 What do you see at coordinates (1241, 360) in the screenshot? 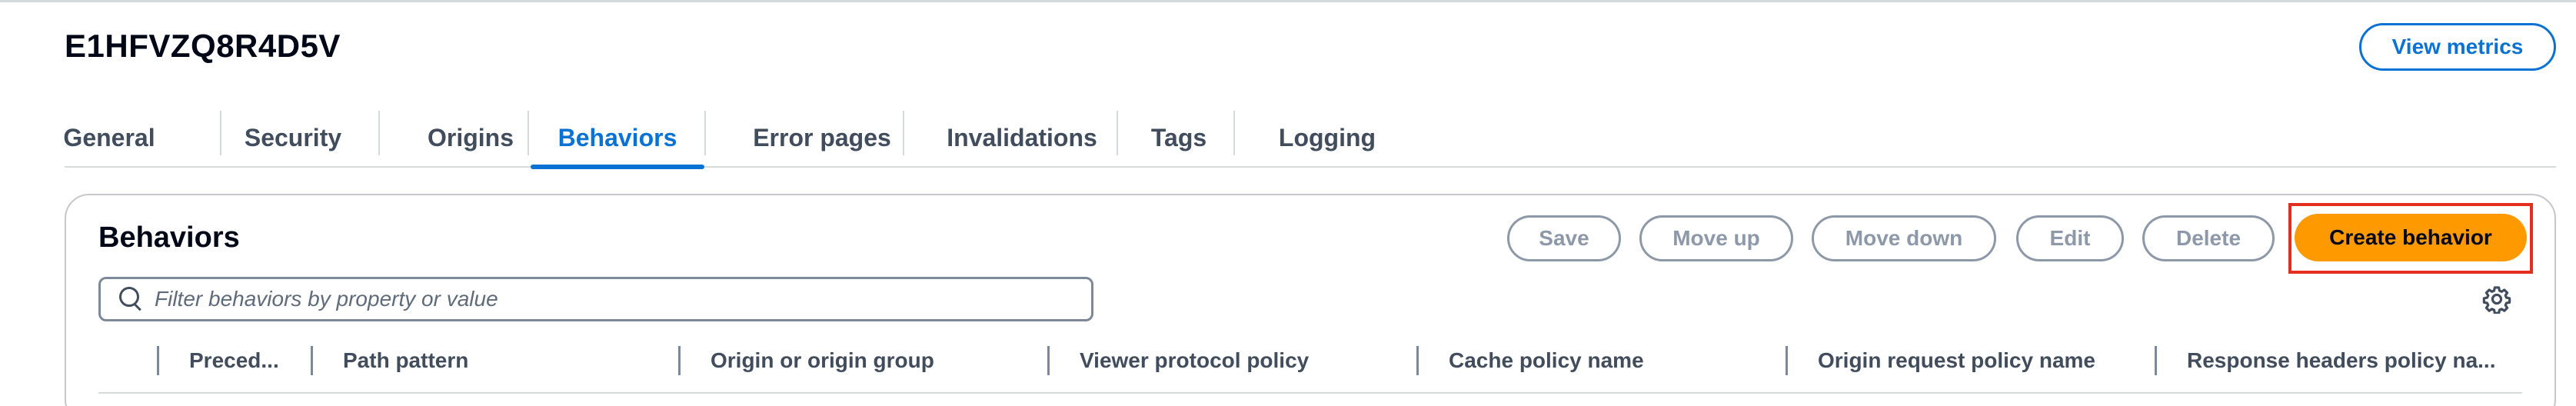
I see `column-header-viewer-protocol-policy: Viewer protocol policy` at bounding box center [1241, 360].